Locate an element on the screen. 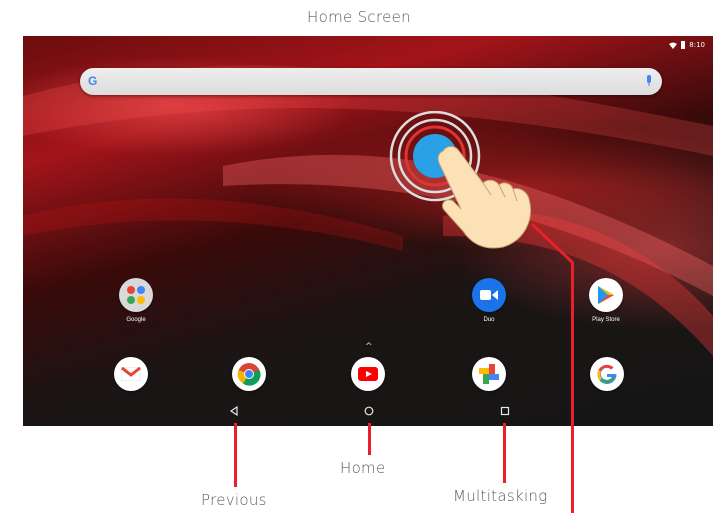 Image resolution: width=718 pixels, height=513 pixels. app-play-store: Play Store is located at coordinates (606, 300).